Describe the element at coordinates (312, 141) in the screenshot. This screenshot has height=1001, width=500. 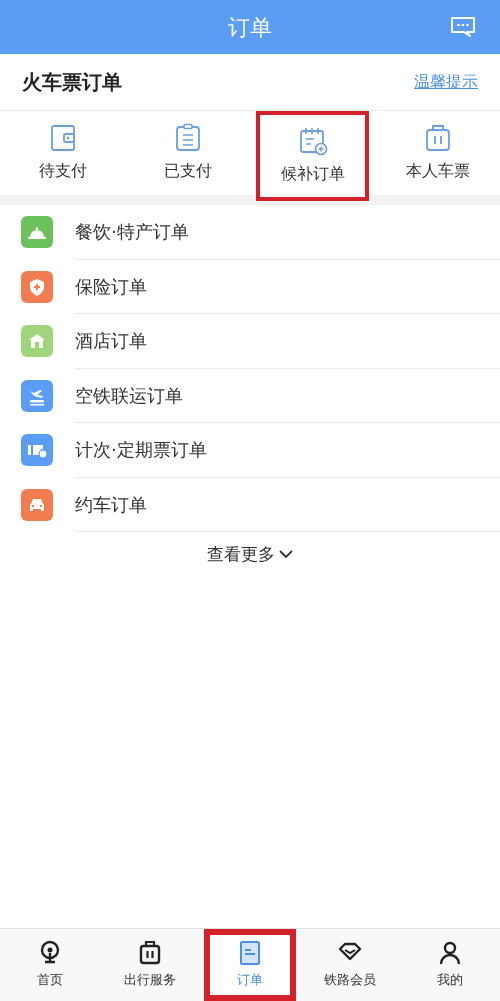
I see `calendar-icon` at that location.